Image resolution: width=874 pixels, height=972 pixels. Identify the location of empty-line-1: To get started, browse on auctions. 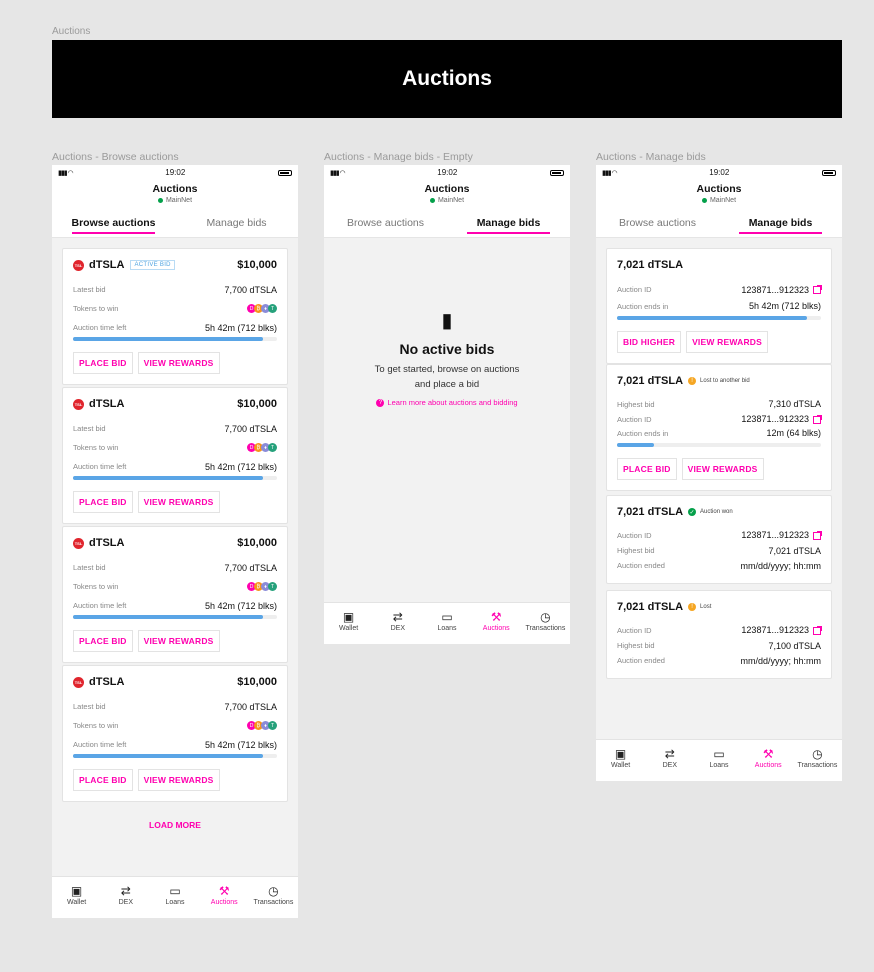
(447, 369).